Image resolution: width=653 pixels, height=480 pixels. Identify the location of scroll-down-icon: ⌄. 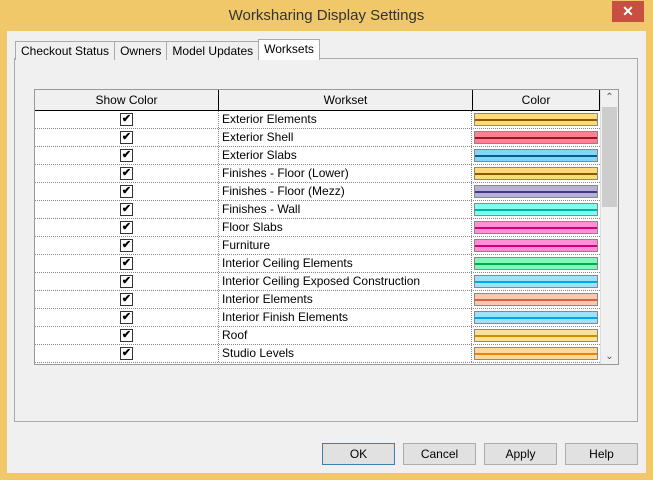
(609, 356).